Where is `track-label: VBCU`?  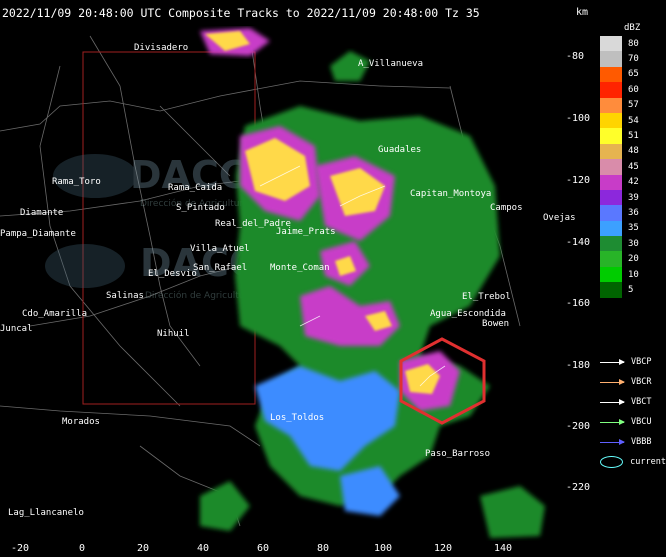 track-label: VBCU is located at coordinates (641, 422).